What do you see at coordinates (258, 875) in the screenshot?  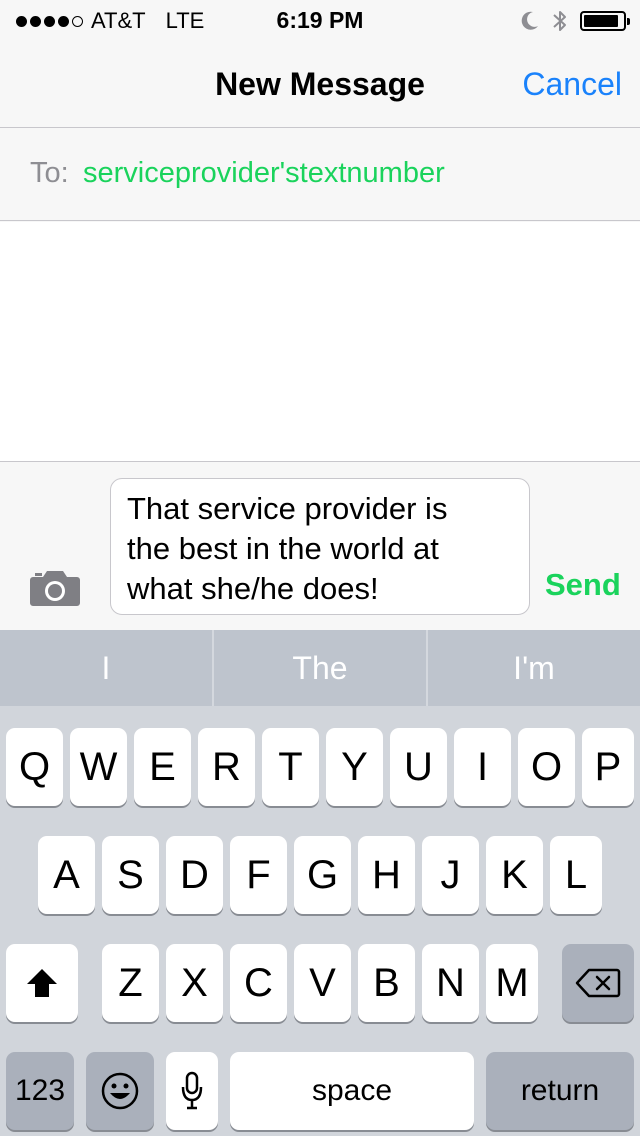 I see `key-f: F` at bounding box center [258, 875].